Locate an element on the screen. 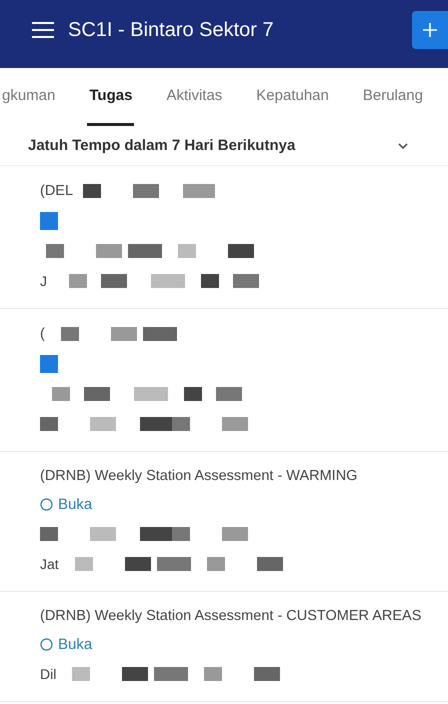 This screenshot has width=448, height=704. task-title: (DEL is located at coordinates (57, 191).